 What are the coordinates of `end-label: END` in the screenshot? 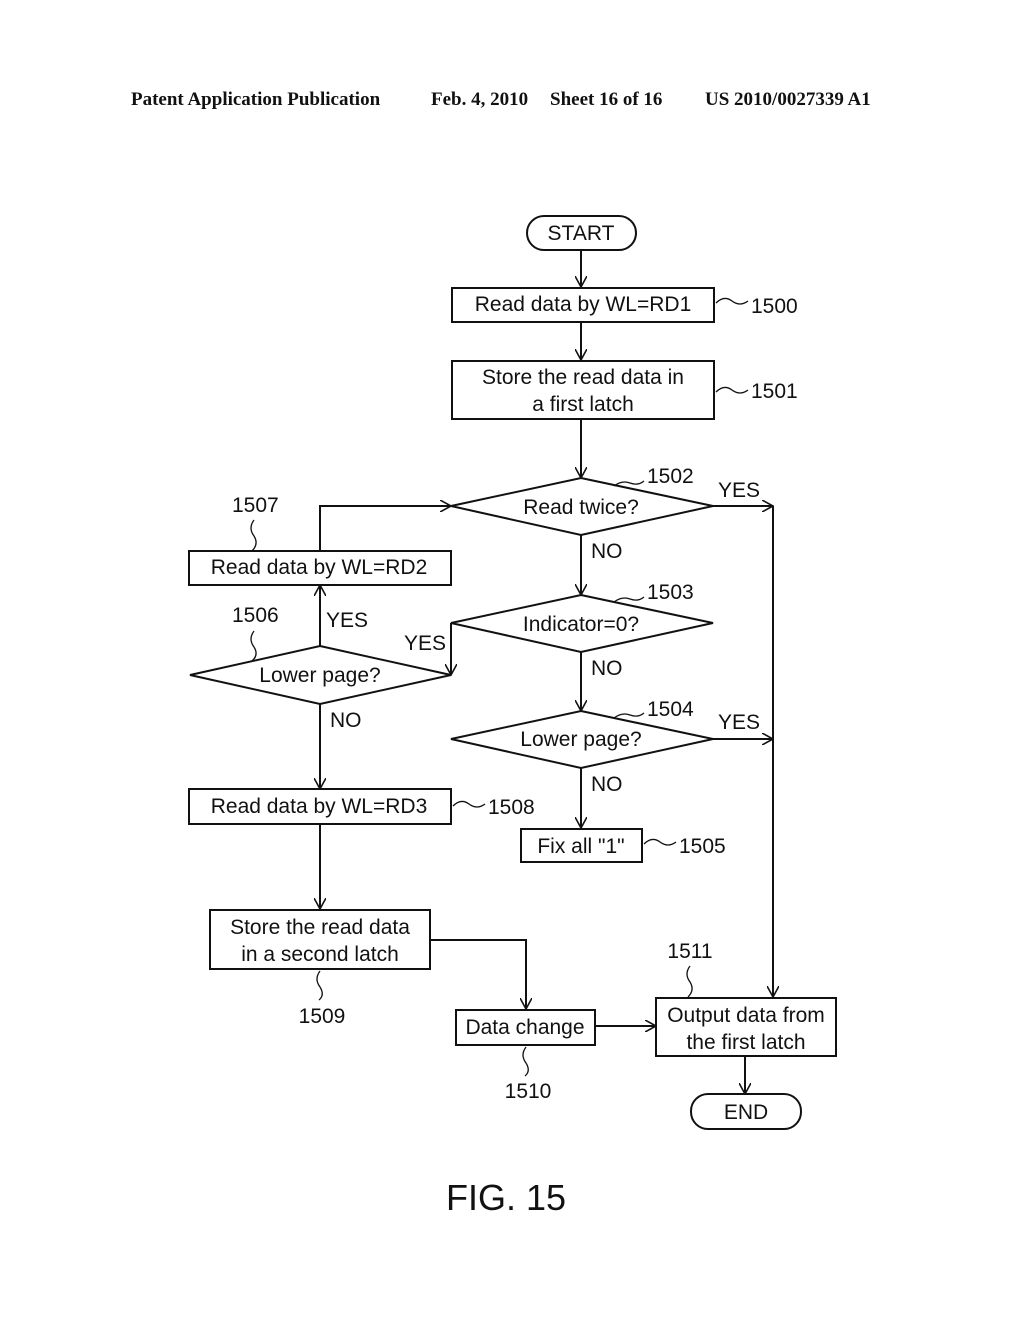 It's located at (746, 1112).